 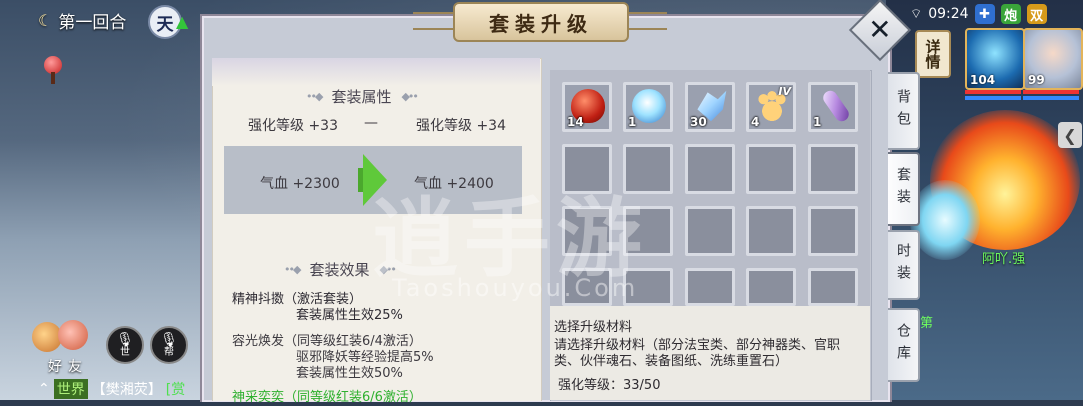 What do you see at coordinates (609, 385) in the screenshot?
I see `enhance-level-progress: 强化等级：33/50` at bounding box center [609, 385].